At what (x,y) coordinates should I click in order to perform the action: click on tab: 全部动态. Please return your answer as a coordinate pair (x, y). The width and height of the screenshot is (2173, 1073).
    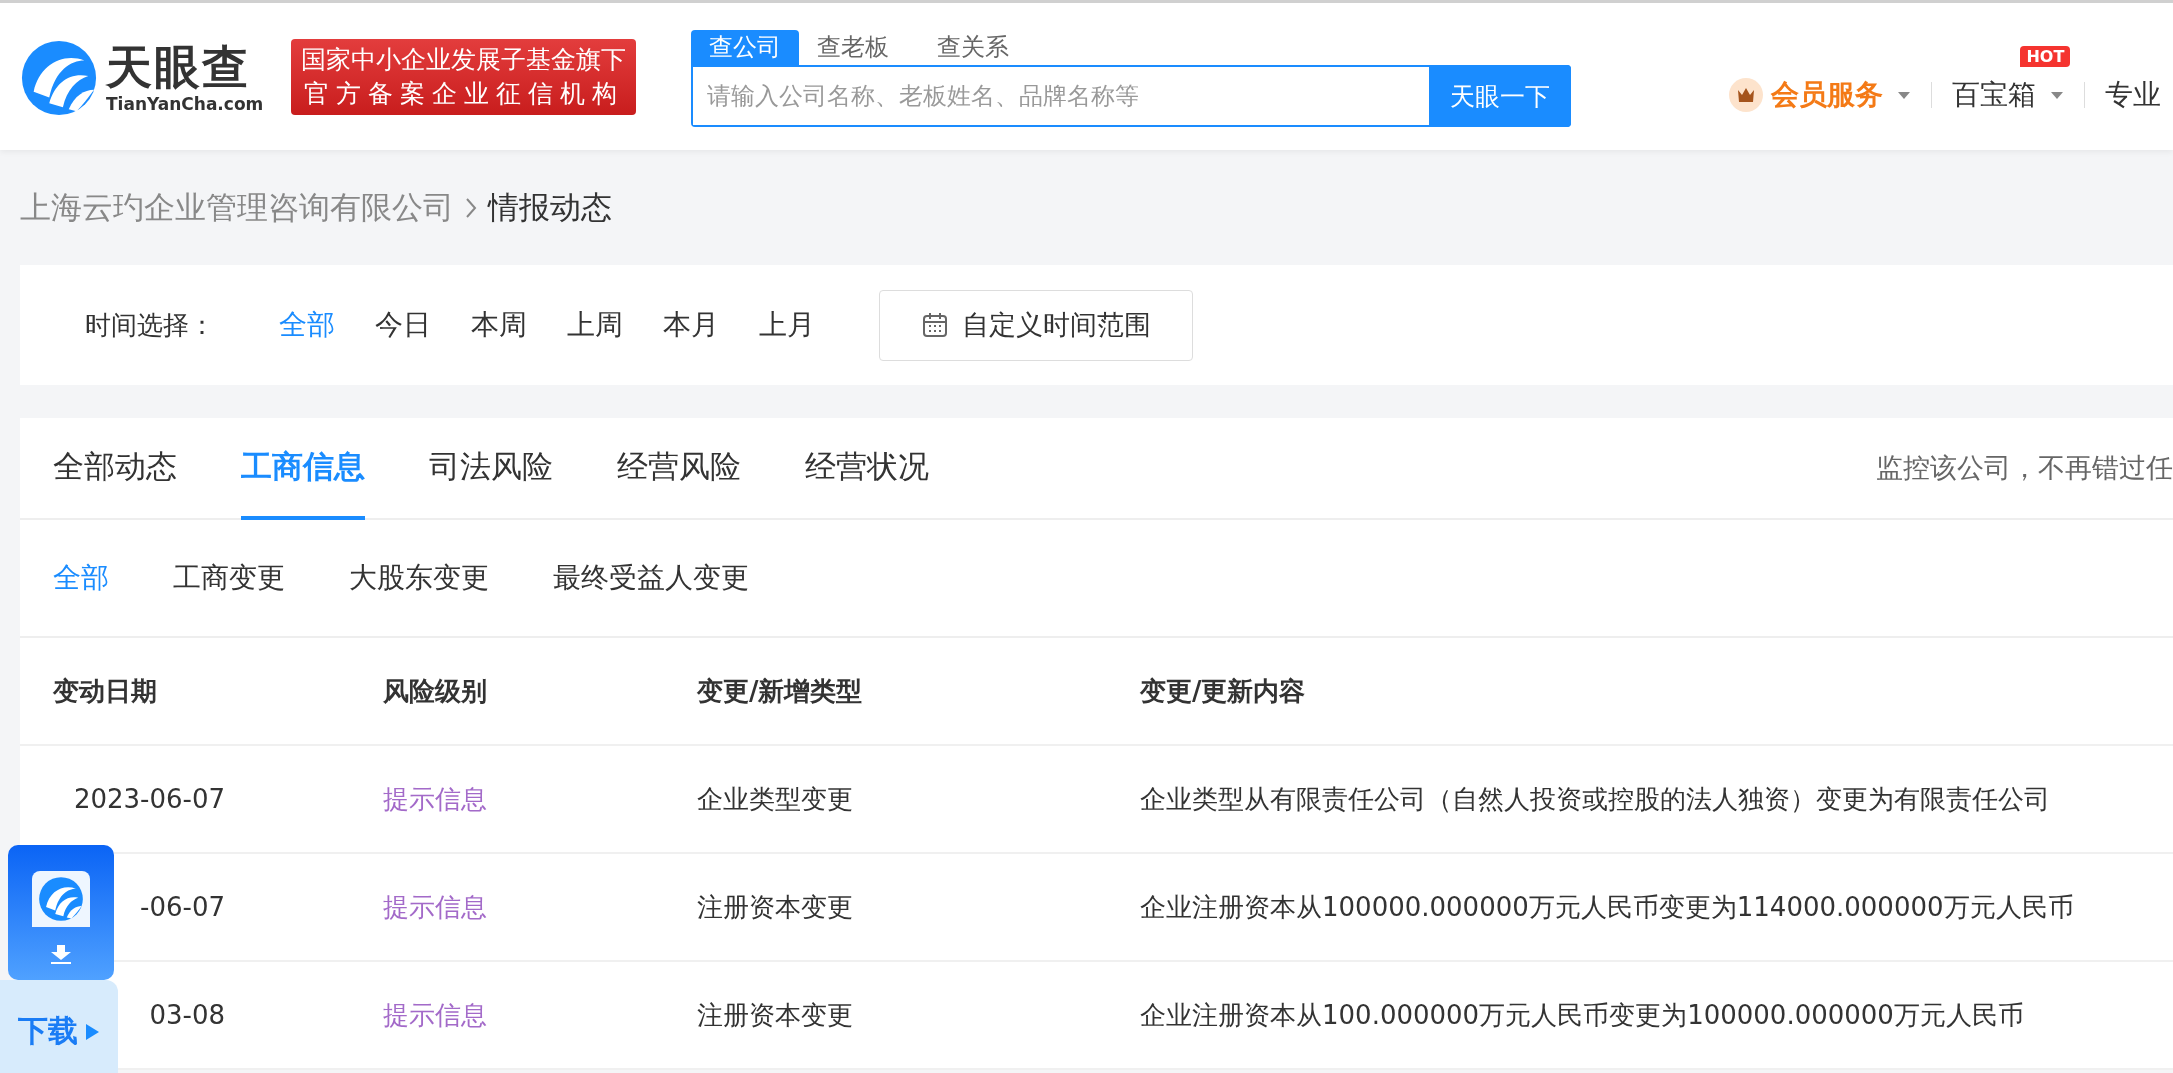
    Looking at the image, I should click on (115, 469).